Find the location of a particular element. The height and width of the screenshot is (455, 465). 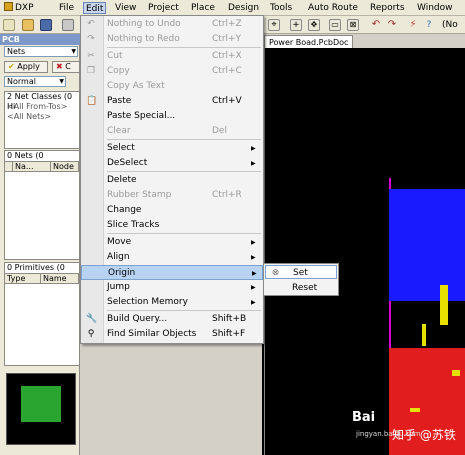

menu-item-origin: Origin ▶ is located at coordinates (172, 272).